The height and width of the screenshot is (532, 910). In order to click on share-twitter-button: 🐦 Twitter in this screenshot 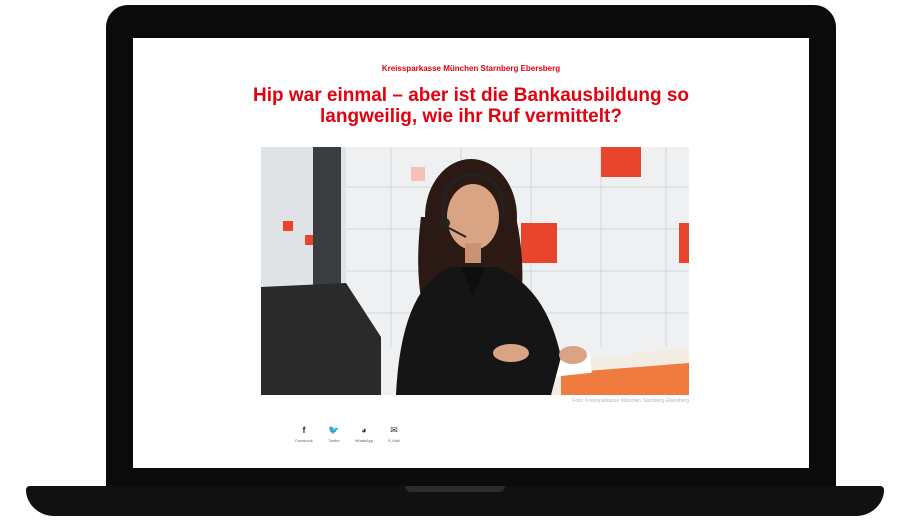, I will do `click(334, 434)`.